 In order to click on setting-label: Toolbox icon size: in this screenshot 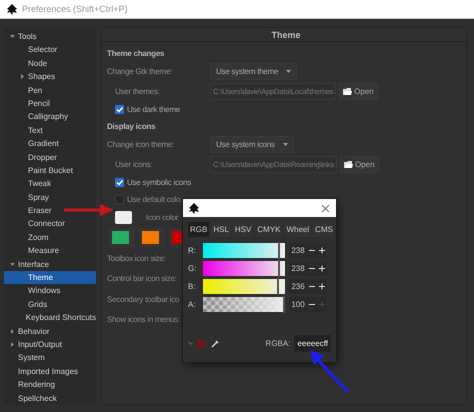, I will do `click(136, 258)`.